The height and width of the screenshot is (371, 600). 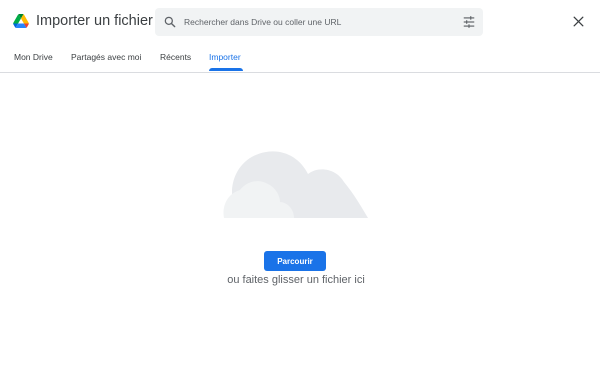 I want to click on browse-button: Parcourir, so click(x=295, y=261).